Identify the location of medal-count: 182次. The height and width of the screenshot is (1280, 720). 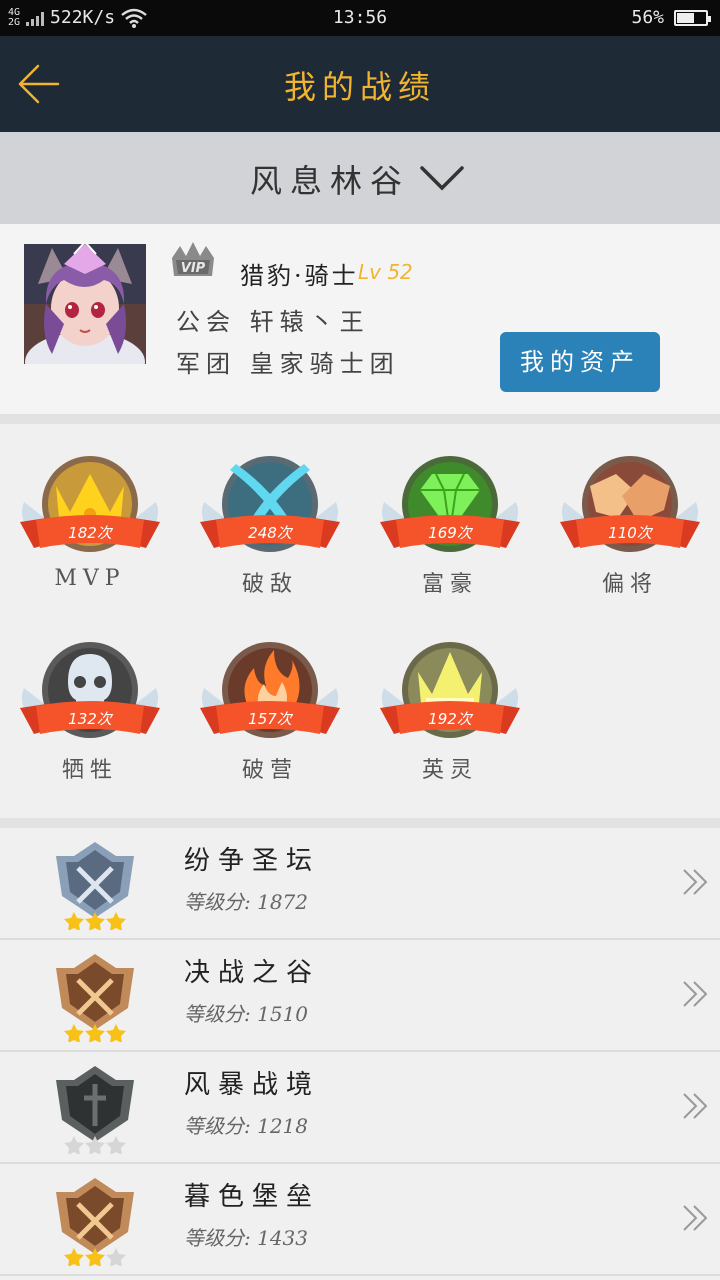
(90, 533).